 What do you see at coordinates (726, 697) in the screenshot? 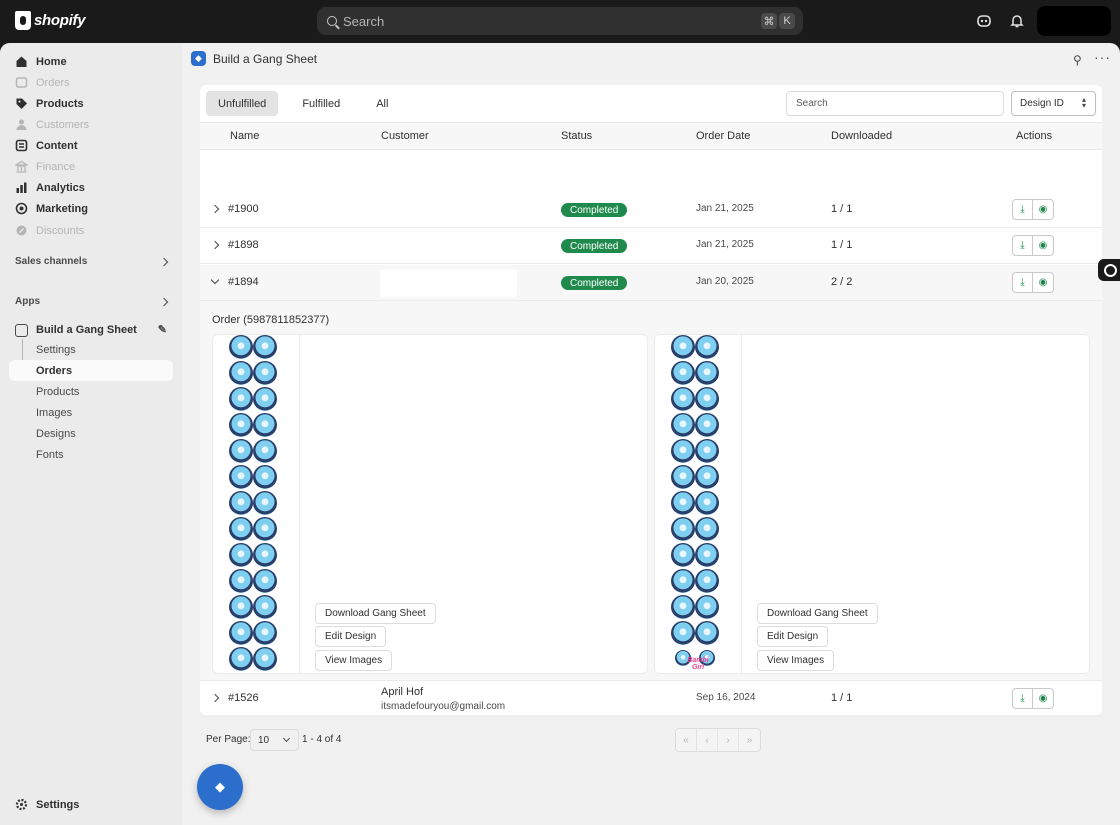
I see `order-date: Sep 16, 2024` at bounding box center [726, 697].